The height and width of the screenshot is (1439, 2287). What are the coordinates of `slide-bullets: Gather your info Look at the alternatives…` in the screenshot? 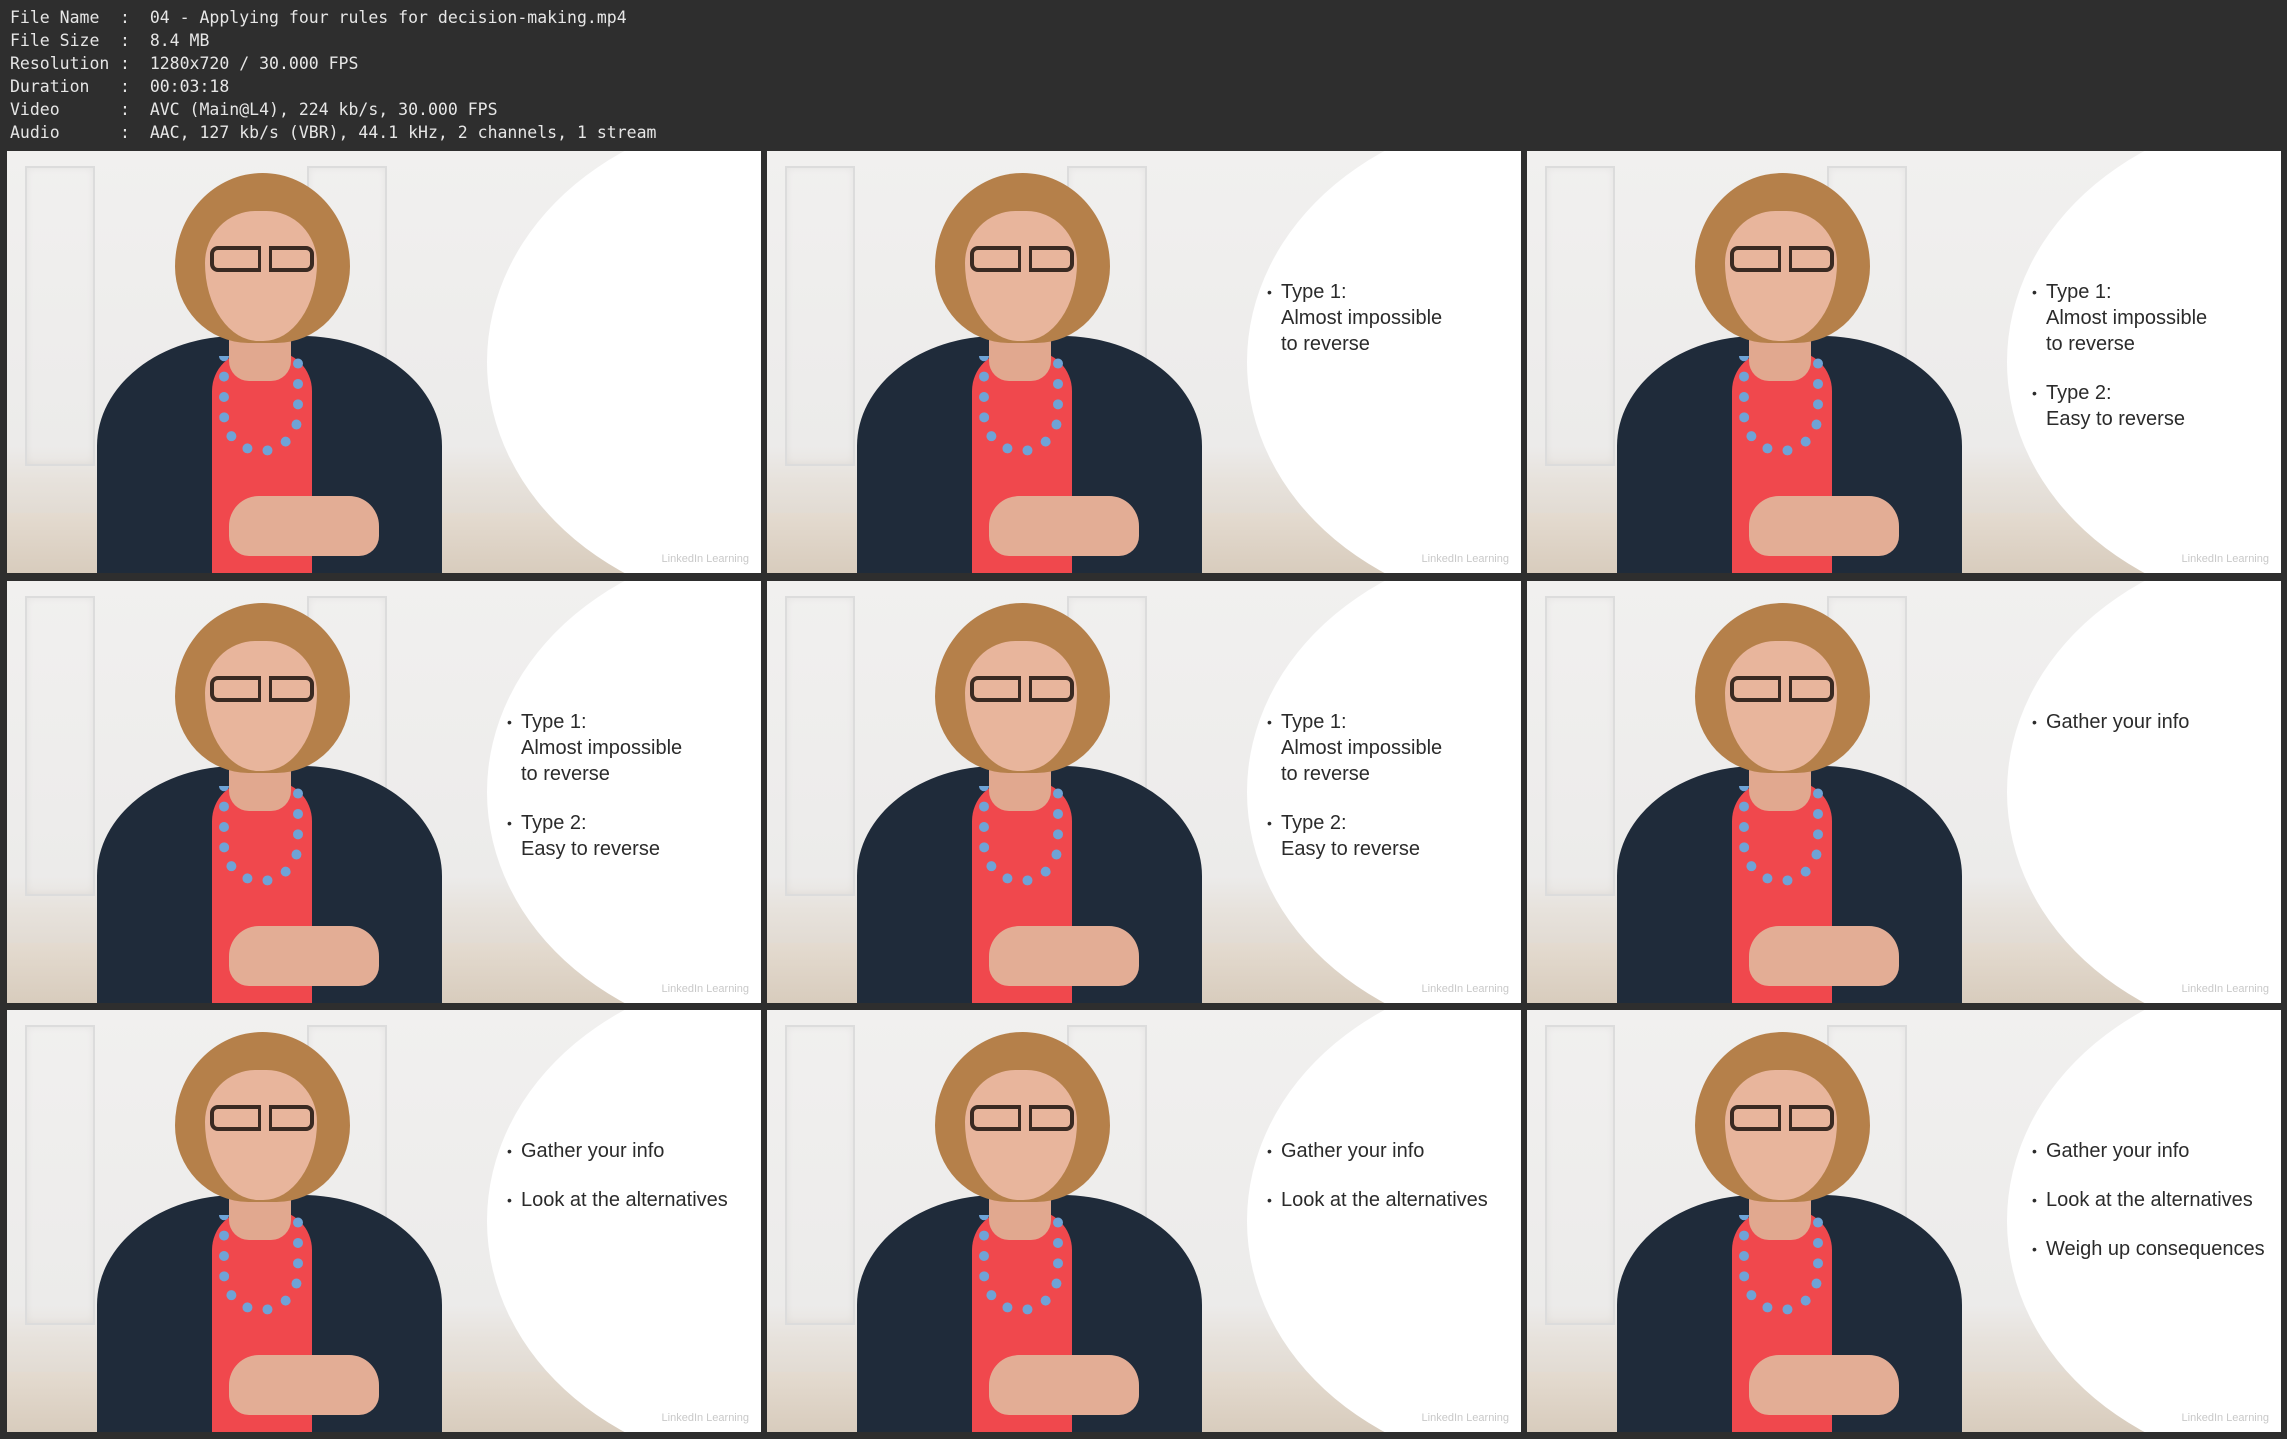 It's located at (2151, 1211).